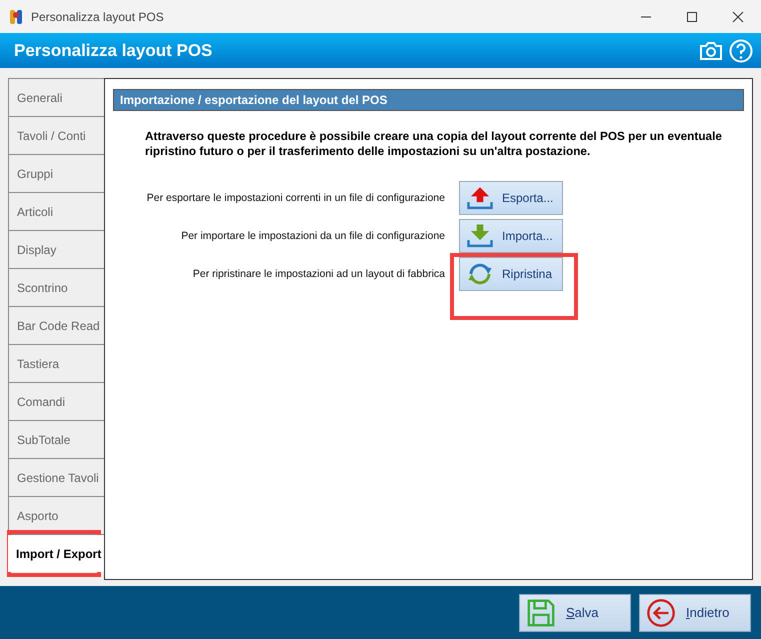 Image resolution: width=761 pixels, height=639 pixels. Describe the element at coordinates (56, 402) in the screenshot. I see `sidebar-tab: Comandi` at that location.